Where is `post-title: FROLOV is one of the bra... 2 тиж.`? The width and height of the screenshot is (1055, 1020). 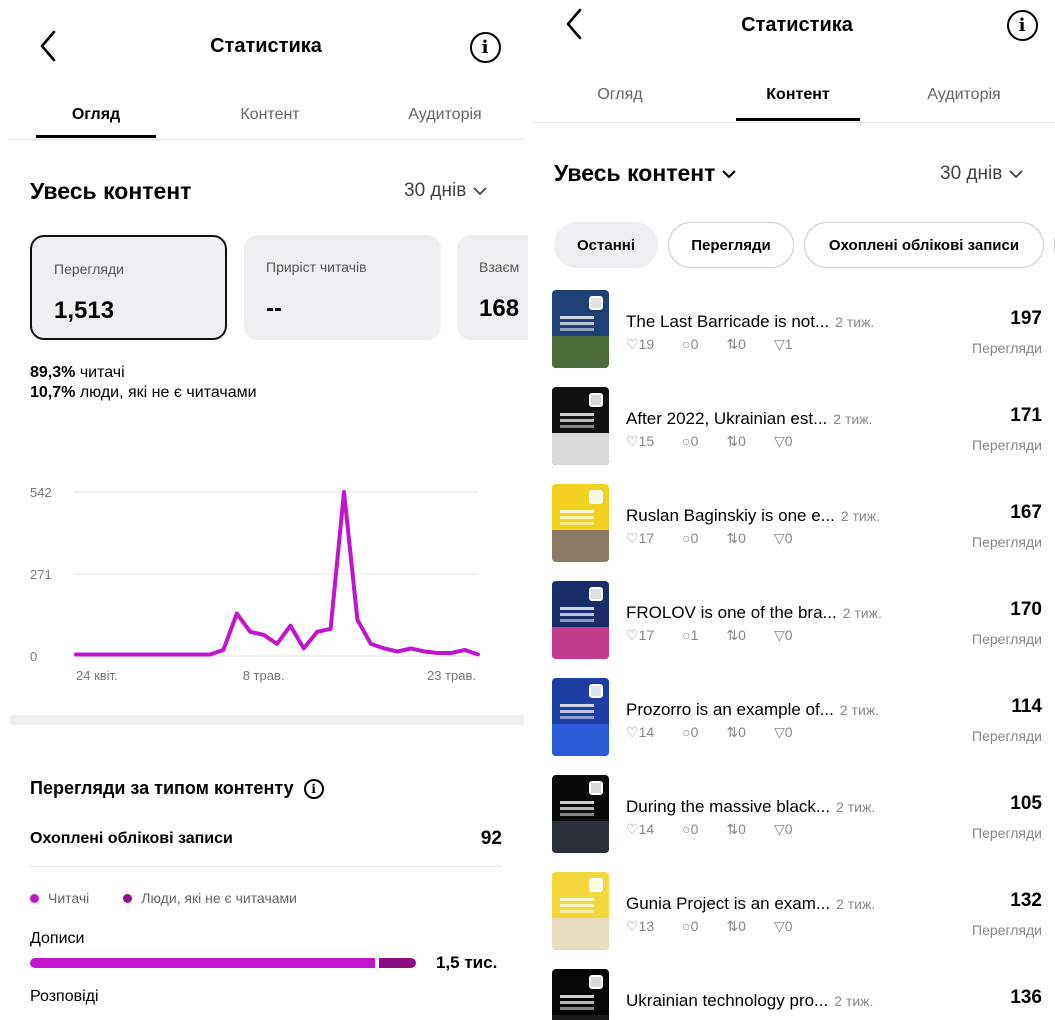 post-title: FROLOV is one of the bra... 2 тиж. is located at coordinates (754, 613).